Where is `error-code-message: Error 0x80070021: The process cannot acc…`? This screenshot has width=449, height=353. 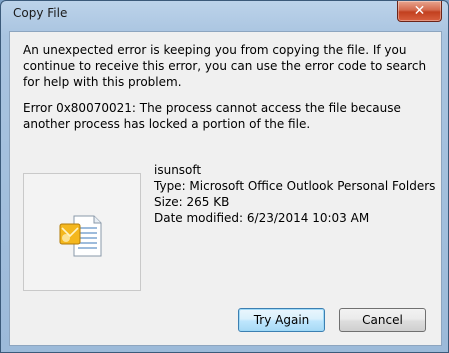
error-code-message: Error 0x80070021: The process cannot acc… is located at coordinates (212, 116).